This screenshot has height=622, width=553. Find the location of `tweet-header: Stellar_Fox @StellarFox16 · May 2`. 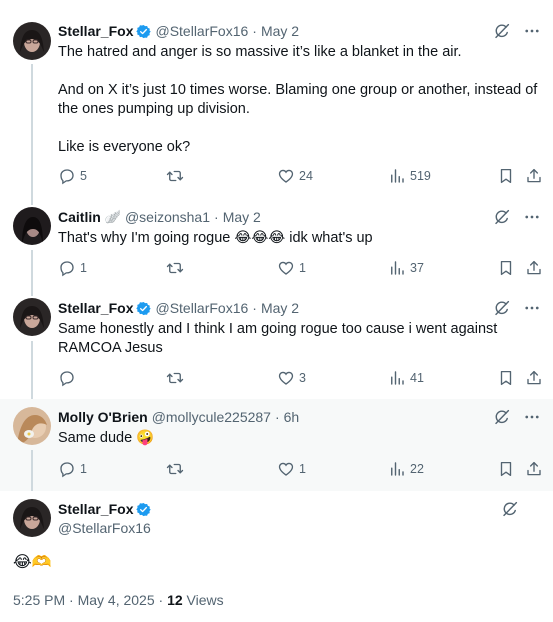

tweet-header: Stellar_Fox @StellarFox16 · May 2 is located at coordinates (178, 31).